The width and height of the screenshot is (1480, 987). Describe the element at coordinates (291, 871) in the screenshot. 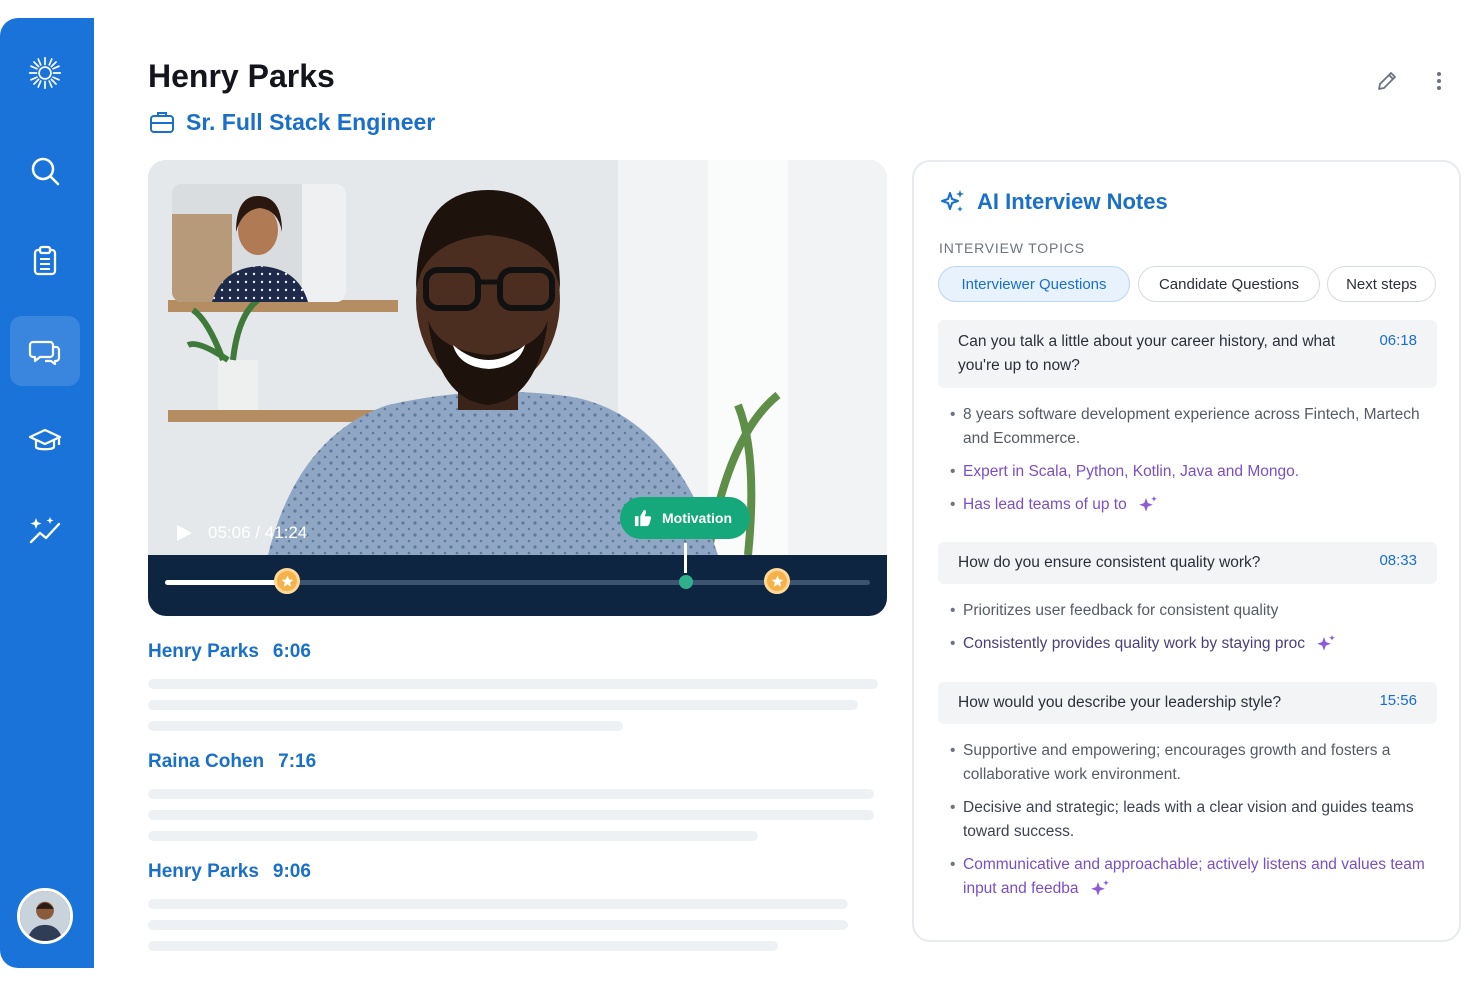

I see `speaker-time: 9:06` at that location.